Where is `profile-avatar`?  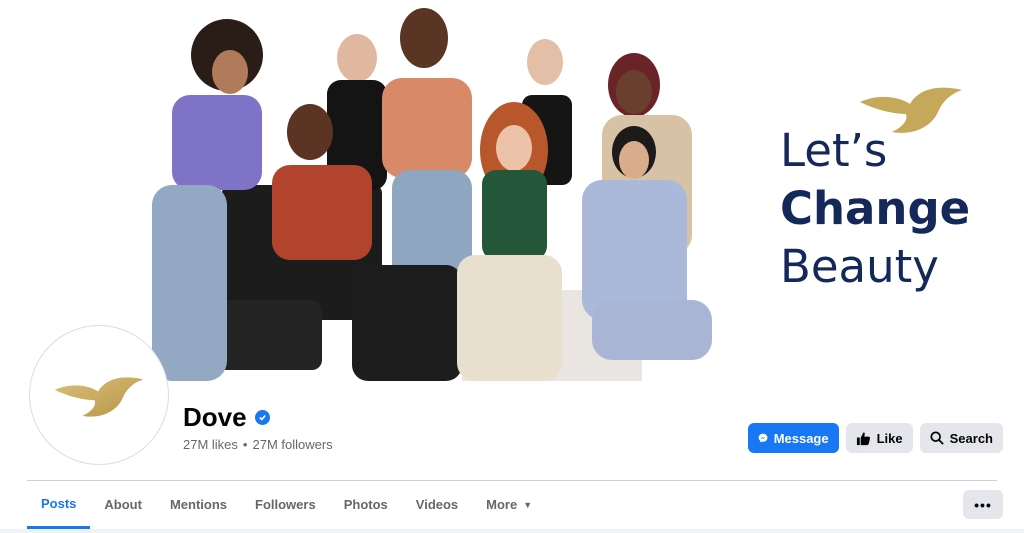 profile-avatar is located at coordinates (99, 395).